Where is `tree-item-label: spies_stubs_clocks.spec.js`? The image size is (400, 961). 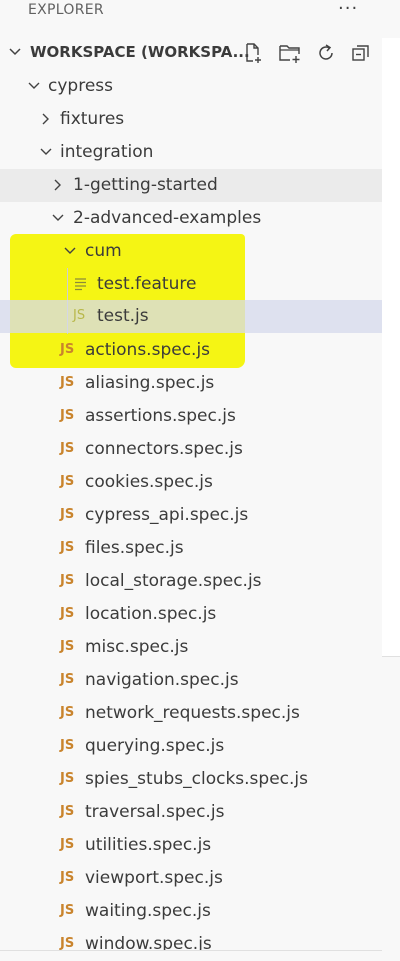 tree-item-label: spies_stubs_clocks.spec.js is located at coordinates (196, 779).